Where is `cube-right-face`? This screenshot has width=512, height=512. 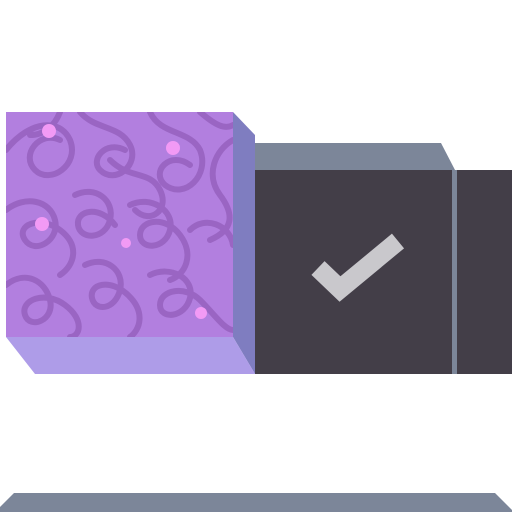
cube-right-face is located at coordinates (244, 243).